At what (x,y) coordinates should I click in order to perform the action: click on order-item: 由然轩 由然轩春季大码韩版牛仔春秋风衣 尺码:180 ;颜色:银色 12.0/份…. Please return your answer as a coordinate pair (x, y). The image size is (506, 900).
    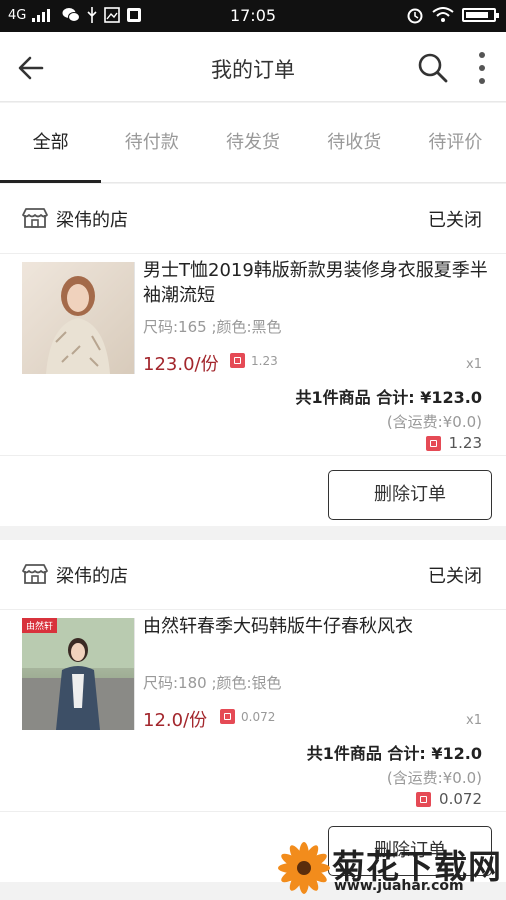
    Looking at the image, I should click on (253, 675).